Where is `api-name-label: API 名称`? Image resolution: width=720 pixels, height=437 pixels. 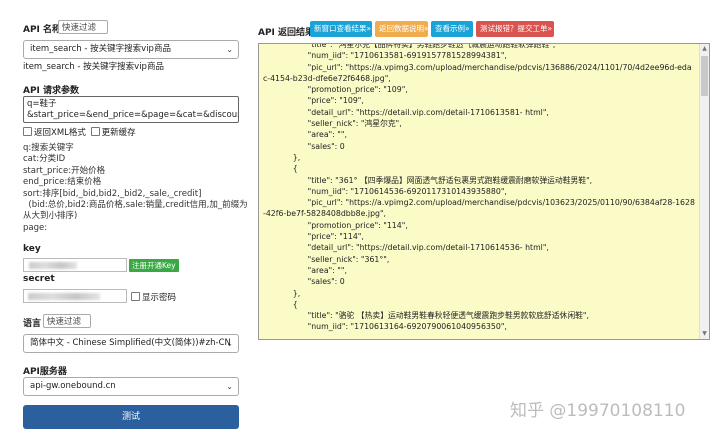
api-name-label: API 名称 is located at coordinates (42, 30).